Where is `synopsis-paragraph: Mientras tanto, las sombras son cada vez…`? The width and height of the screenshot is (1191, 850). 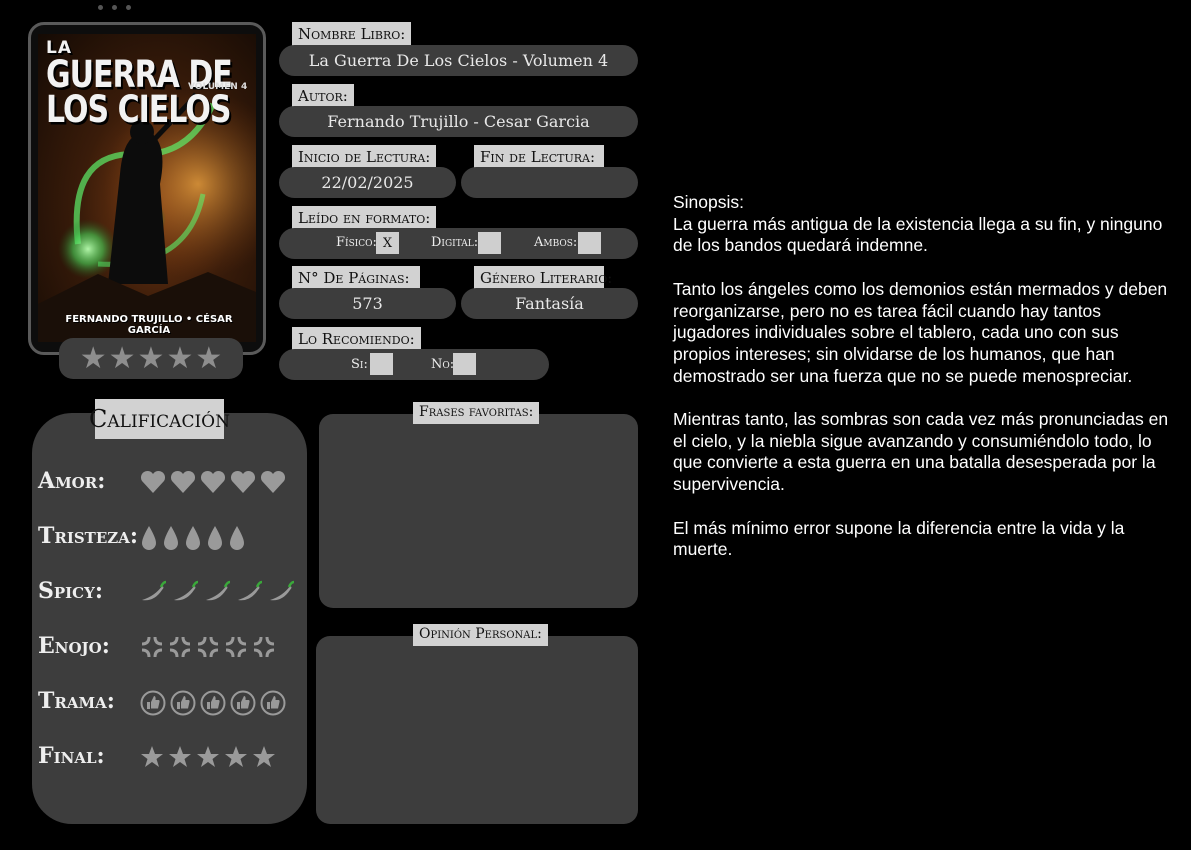 synopsis-paragraph: Mientras tanto, las sombras son cada vez… is located at coordinates (921, 452).